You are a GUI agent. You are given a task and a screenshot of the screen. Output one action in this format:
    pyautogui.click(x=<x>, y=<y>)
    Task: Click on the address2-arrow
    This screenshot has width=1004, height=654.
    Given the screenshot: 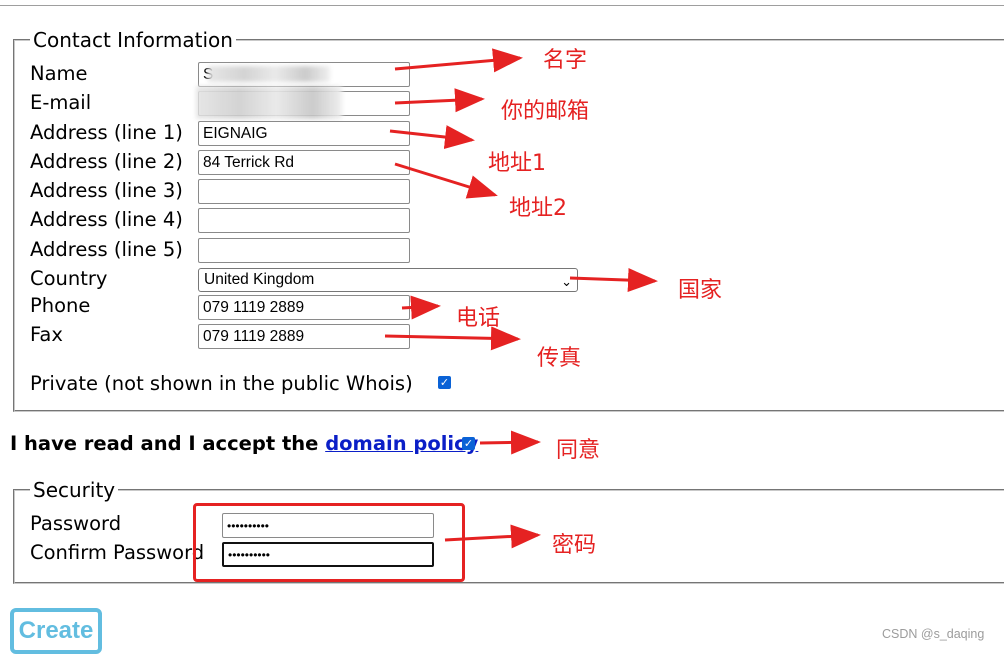 What is the action you would take?
    pyautogui.click(x=446, y=180)
    